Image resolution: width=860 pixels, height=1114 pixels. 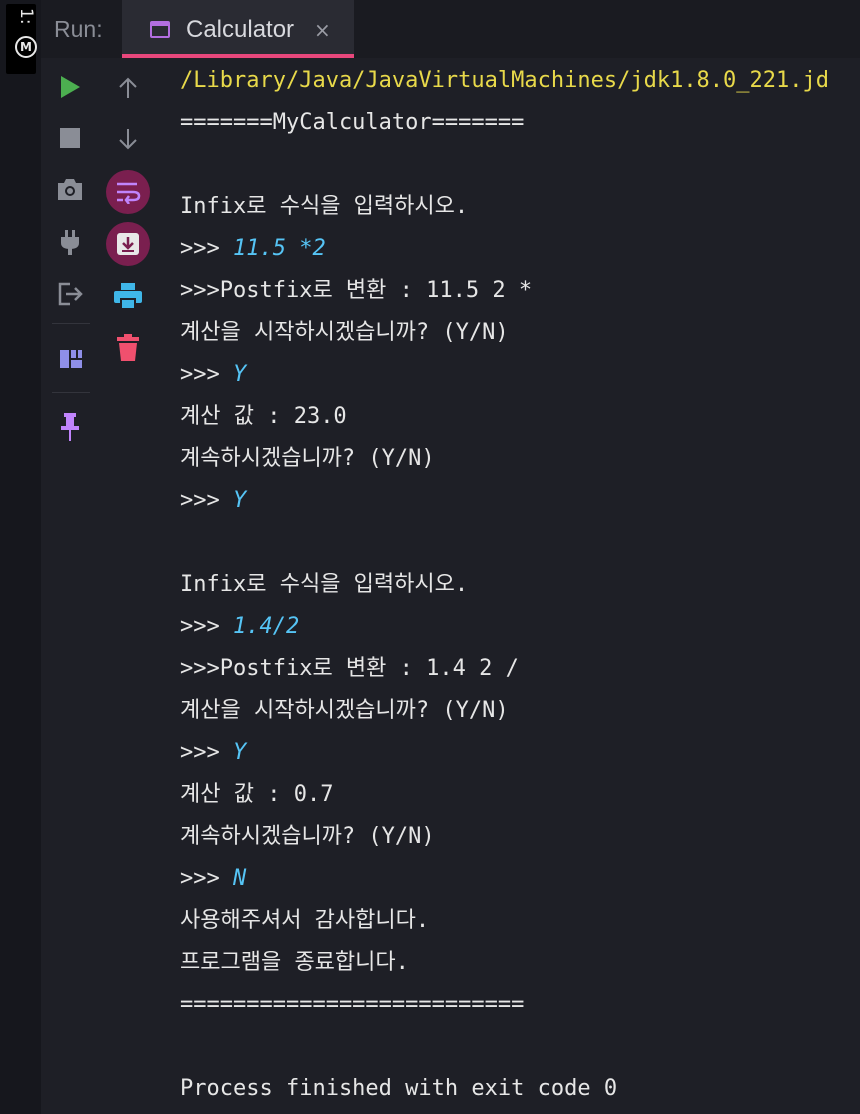 What do you see at coordinates (294, 962) in the screenshot?
I see `console-output-line: 프로그램을 종료합니다.` at bounding box center [294, 962].